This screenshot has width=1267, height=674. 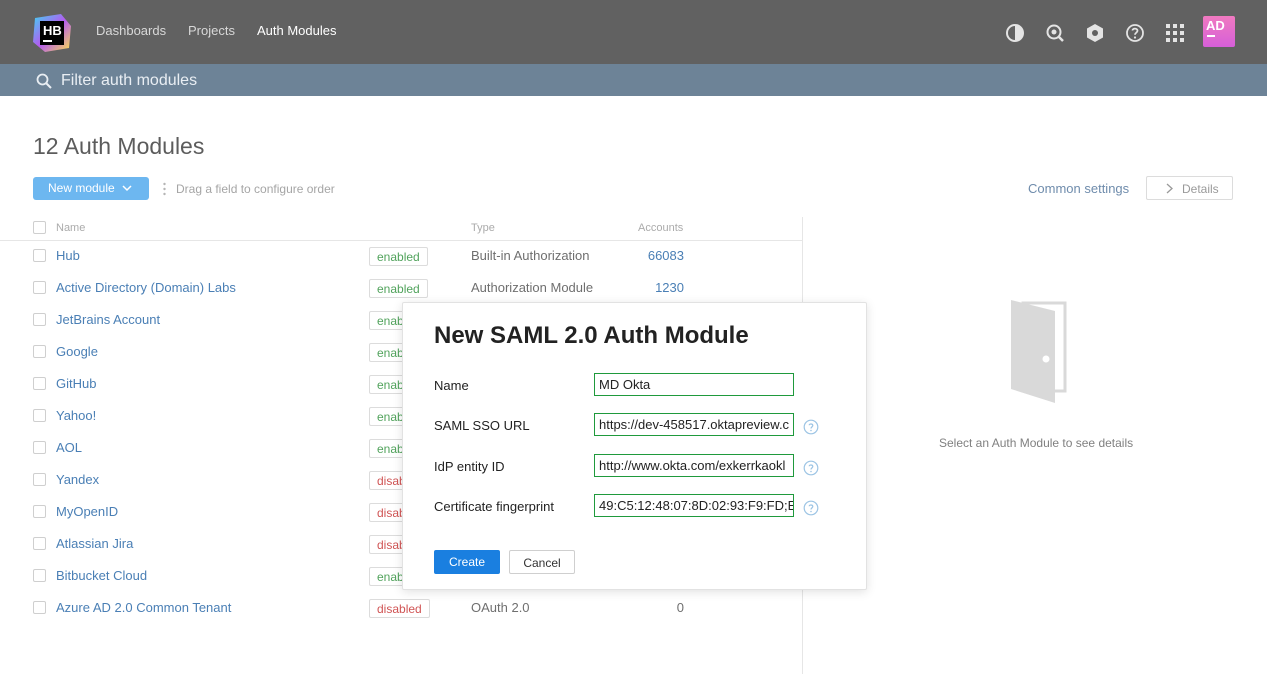 I want to click on idp-entity-input: http://www.okta.com/exkerrkaokl, so click(x=694, y=465).